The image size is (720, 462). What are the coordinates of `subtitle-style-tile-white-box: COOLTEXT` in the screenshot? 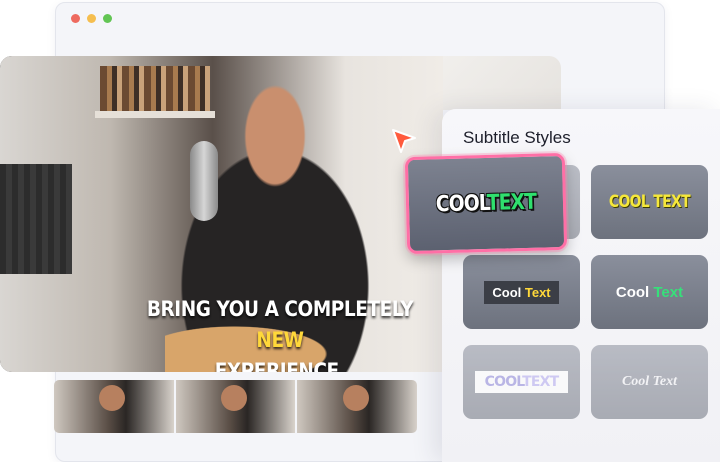 It's located at (521, 382).